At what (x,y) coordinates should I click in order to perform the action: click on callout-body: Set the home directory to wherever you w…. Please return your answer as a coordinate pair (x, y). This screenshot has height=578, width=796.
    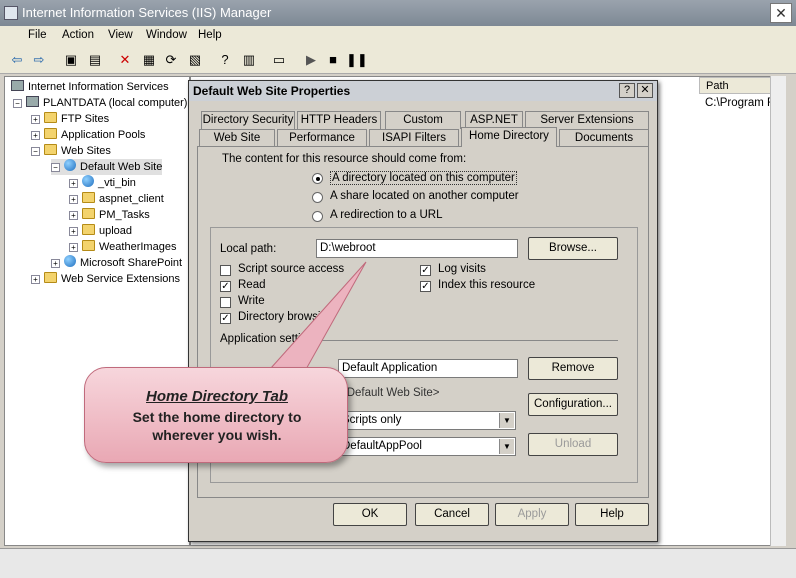
    Looking at the image, I should click on (217, 426).